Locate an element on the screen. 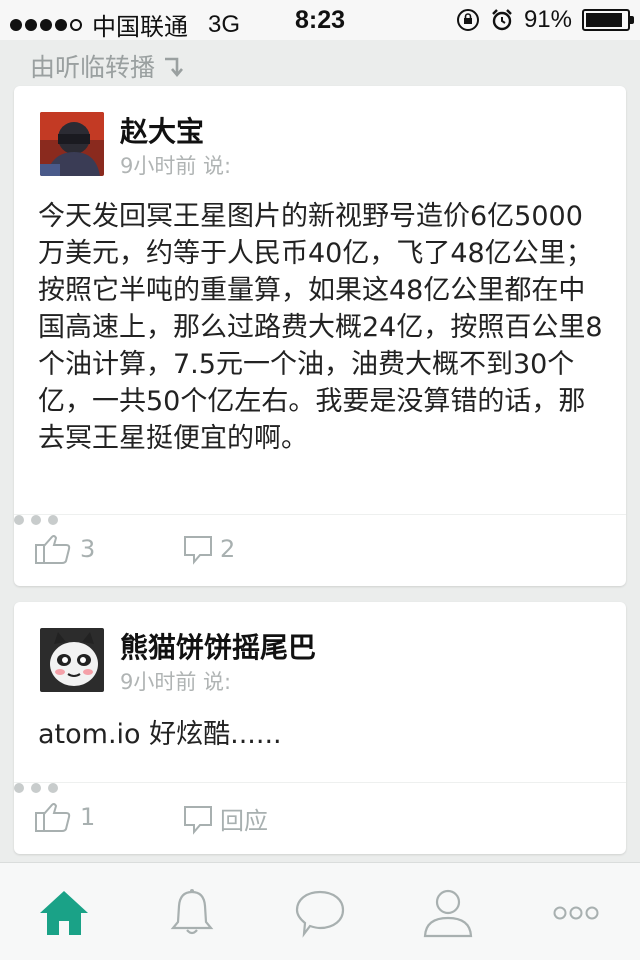 The width and height of the screenshot is (640, 960). tab-more is located at coordinates (576, 913).